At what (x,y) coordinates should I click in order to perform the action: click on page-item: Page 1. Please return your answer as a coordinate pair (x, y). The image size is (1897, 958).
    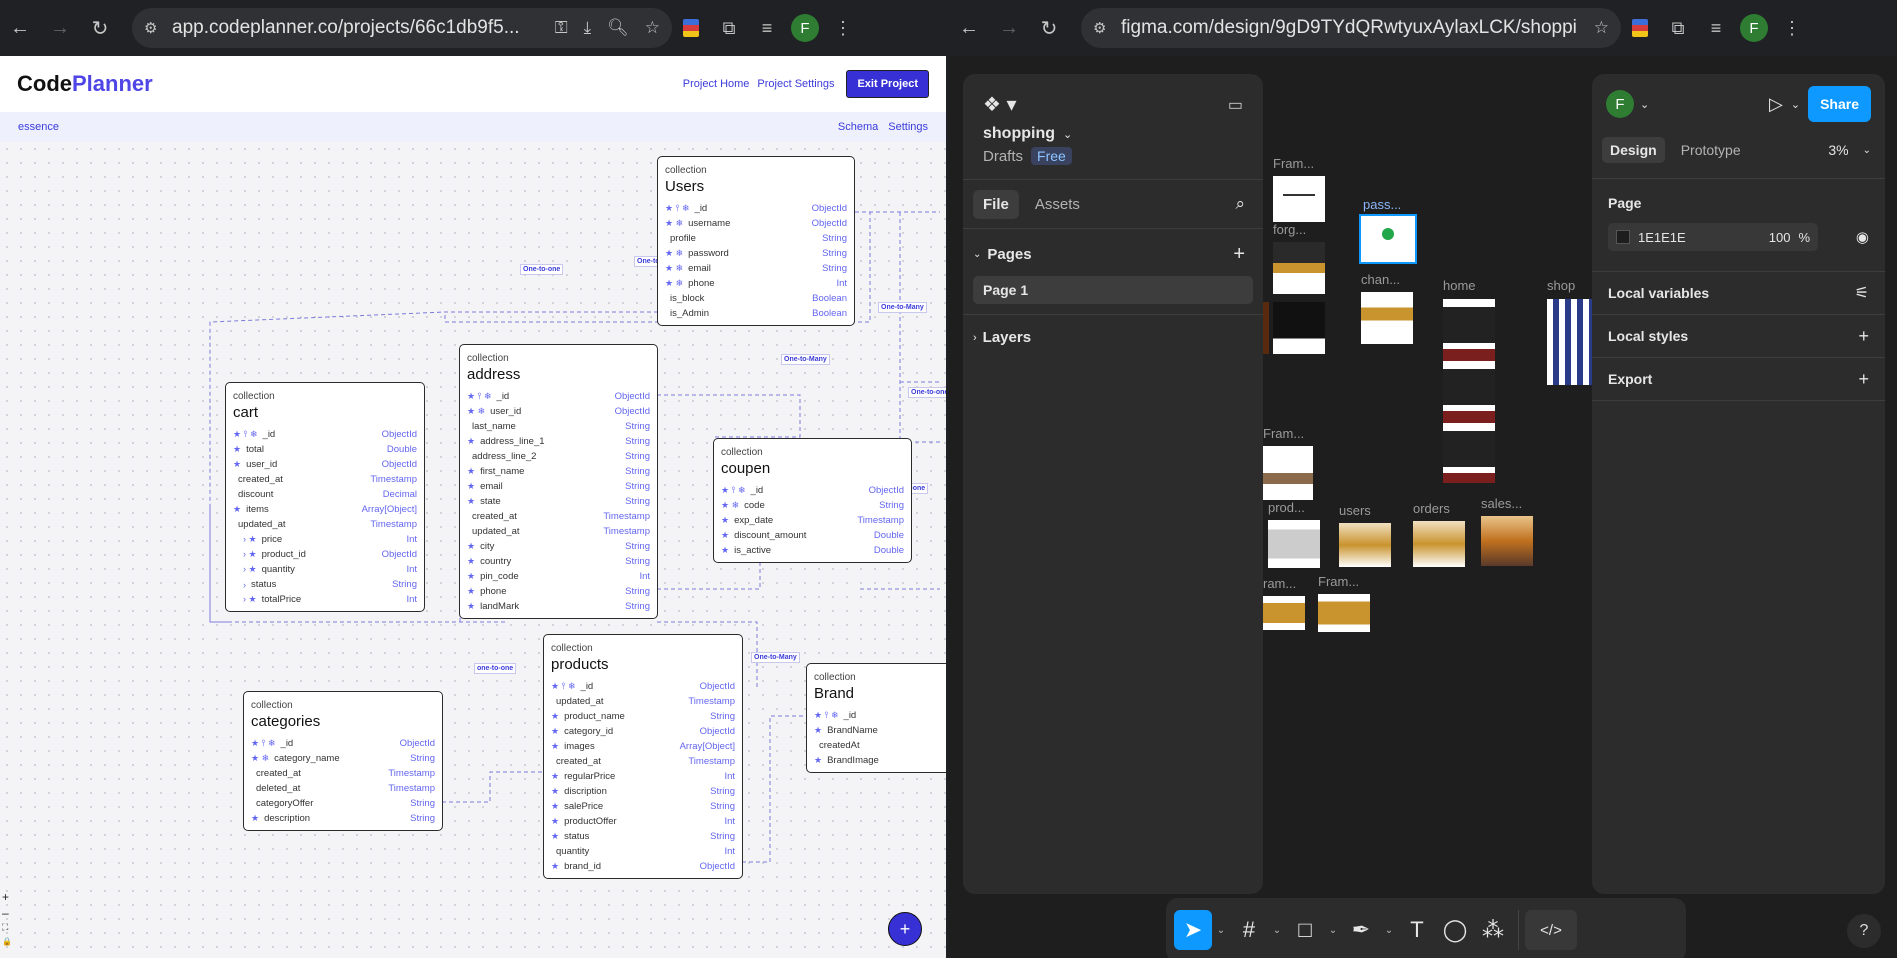
    Looking at the image, I should click on (1113, 290).